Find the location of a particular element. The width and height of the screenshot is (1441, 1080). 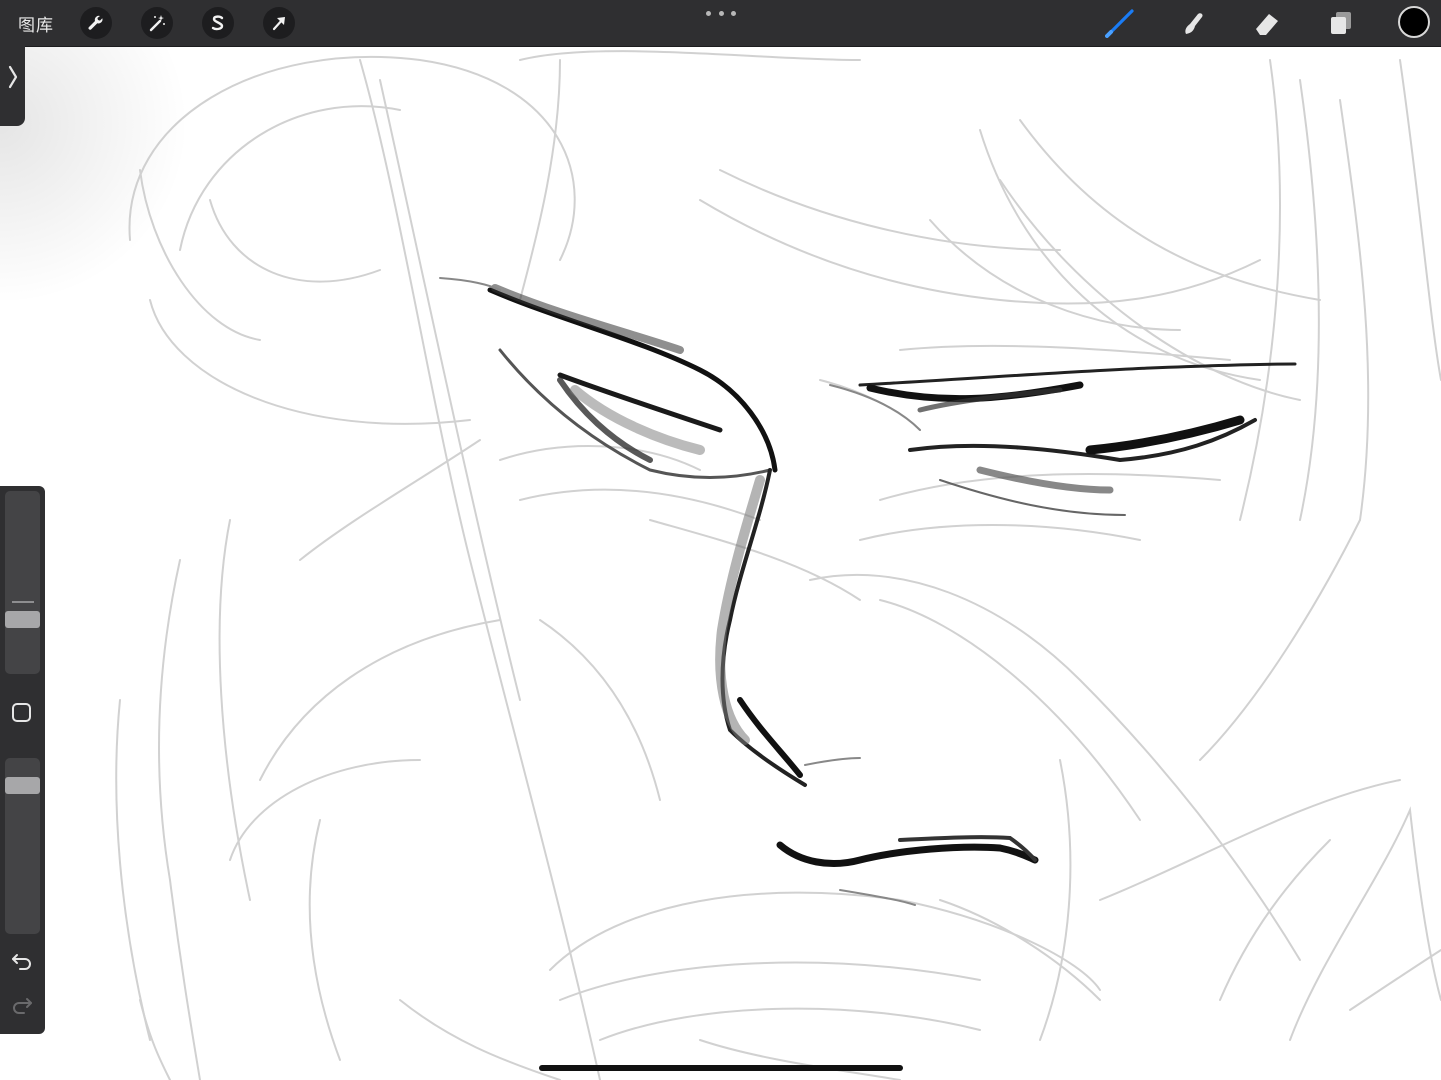

layers-button is located at coordinates (1341, 23).